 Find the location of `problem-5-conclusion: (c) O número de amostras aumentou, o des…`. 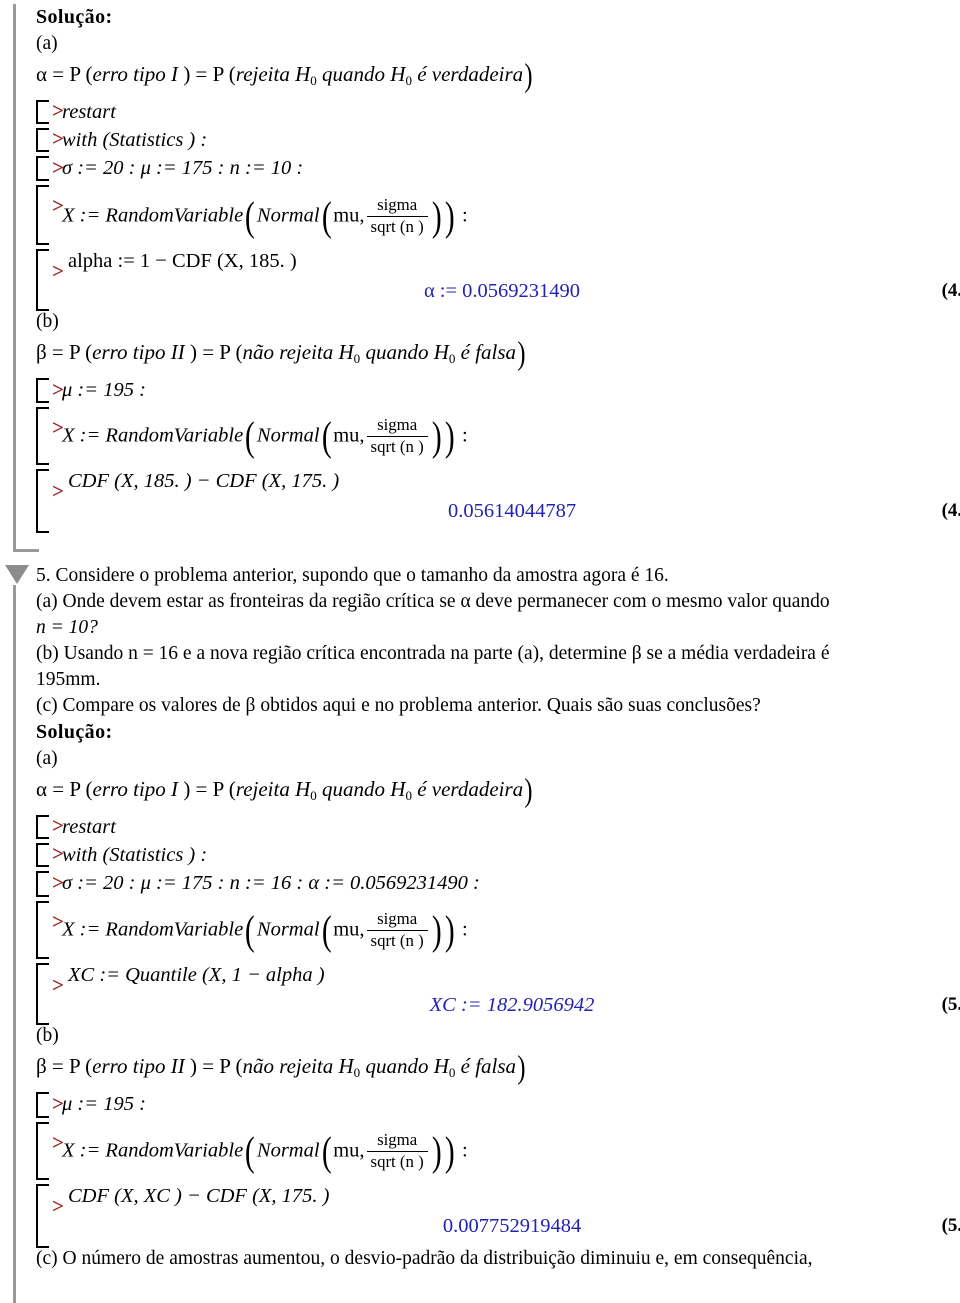

problem-5-conclusion: (c) O número de amostras aumentou, o des… is located at coordinates (424, 1259).